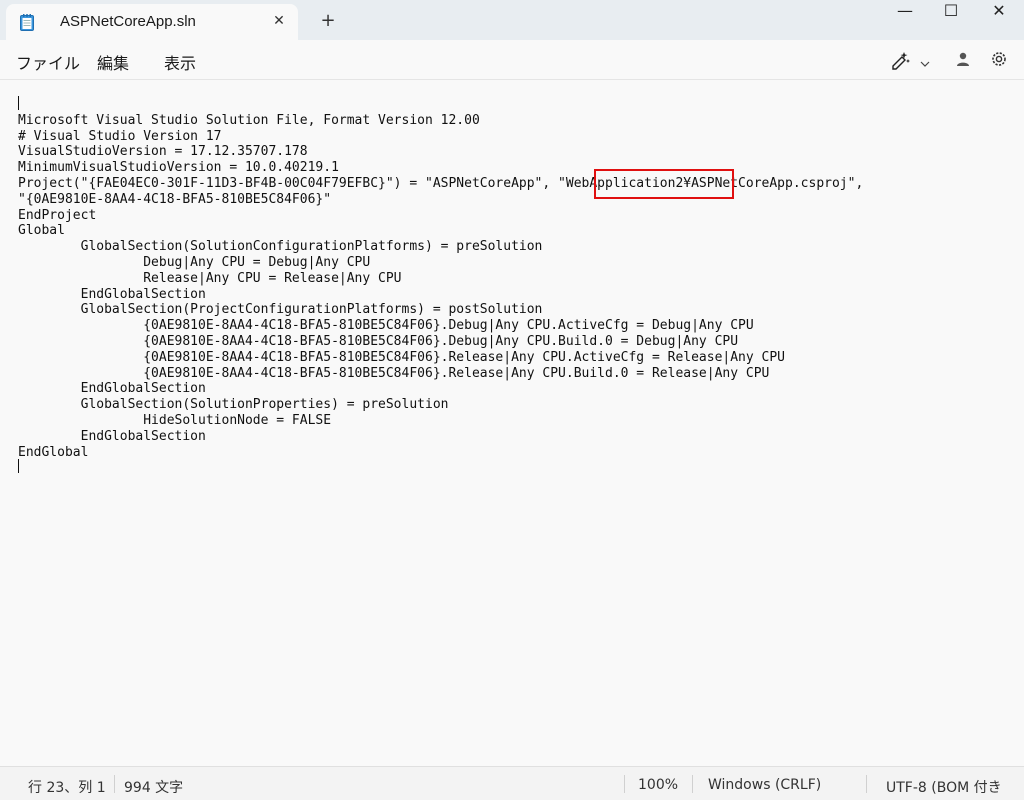 This screenshot has height=800, width=1024. I want to click on document-tab: ASPNetCoreApp.sln ✕, so click(152, 22).